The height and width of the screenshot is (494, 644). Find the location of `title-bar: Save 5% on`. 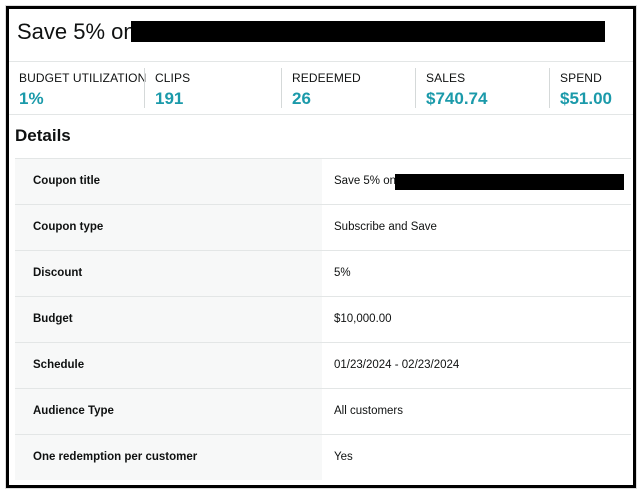

title-bar: Save 5% on is located at coordinates (321, 34).